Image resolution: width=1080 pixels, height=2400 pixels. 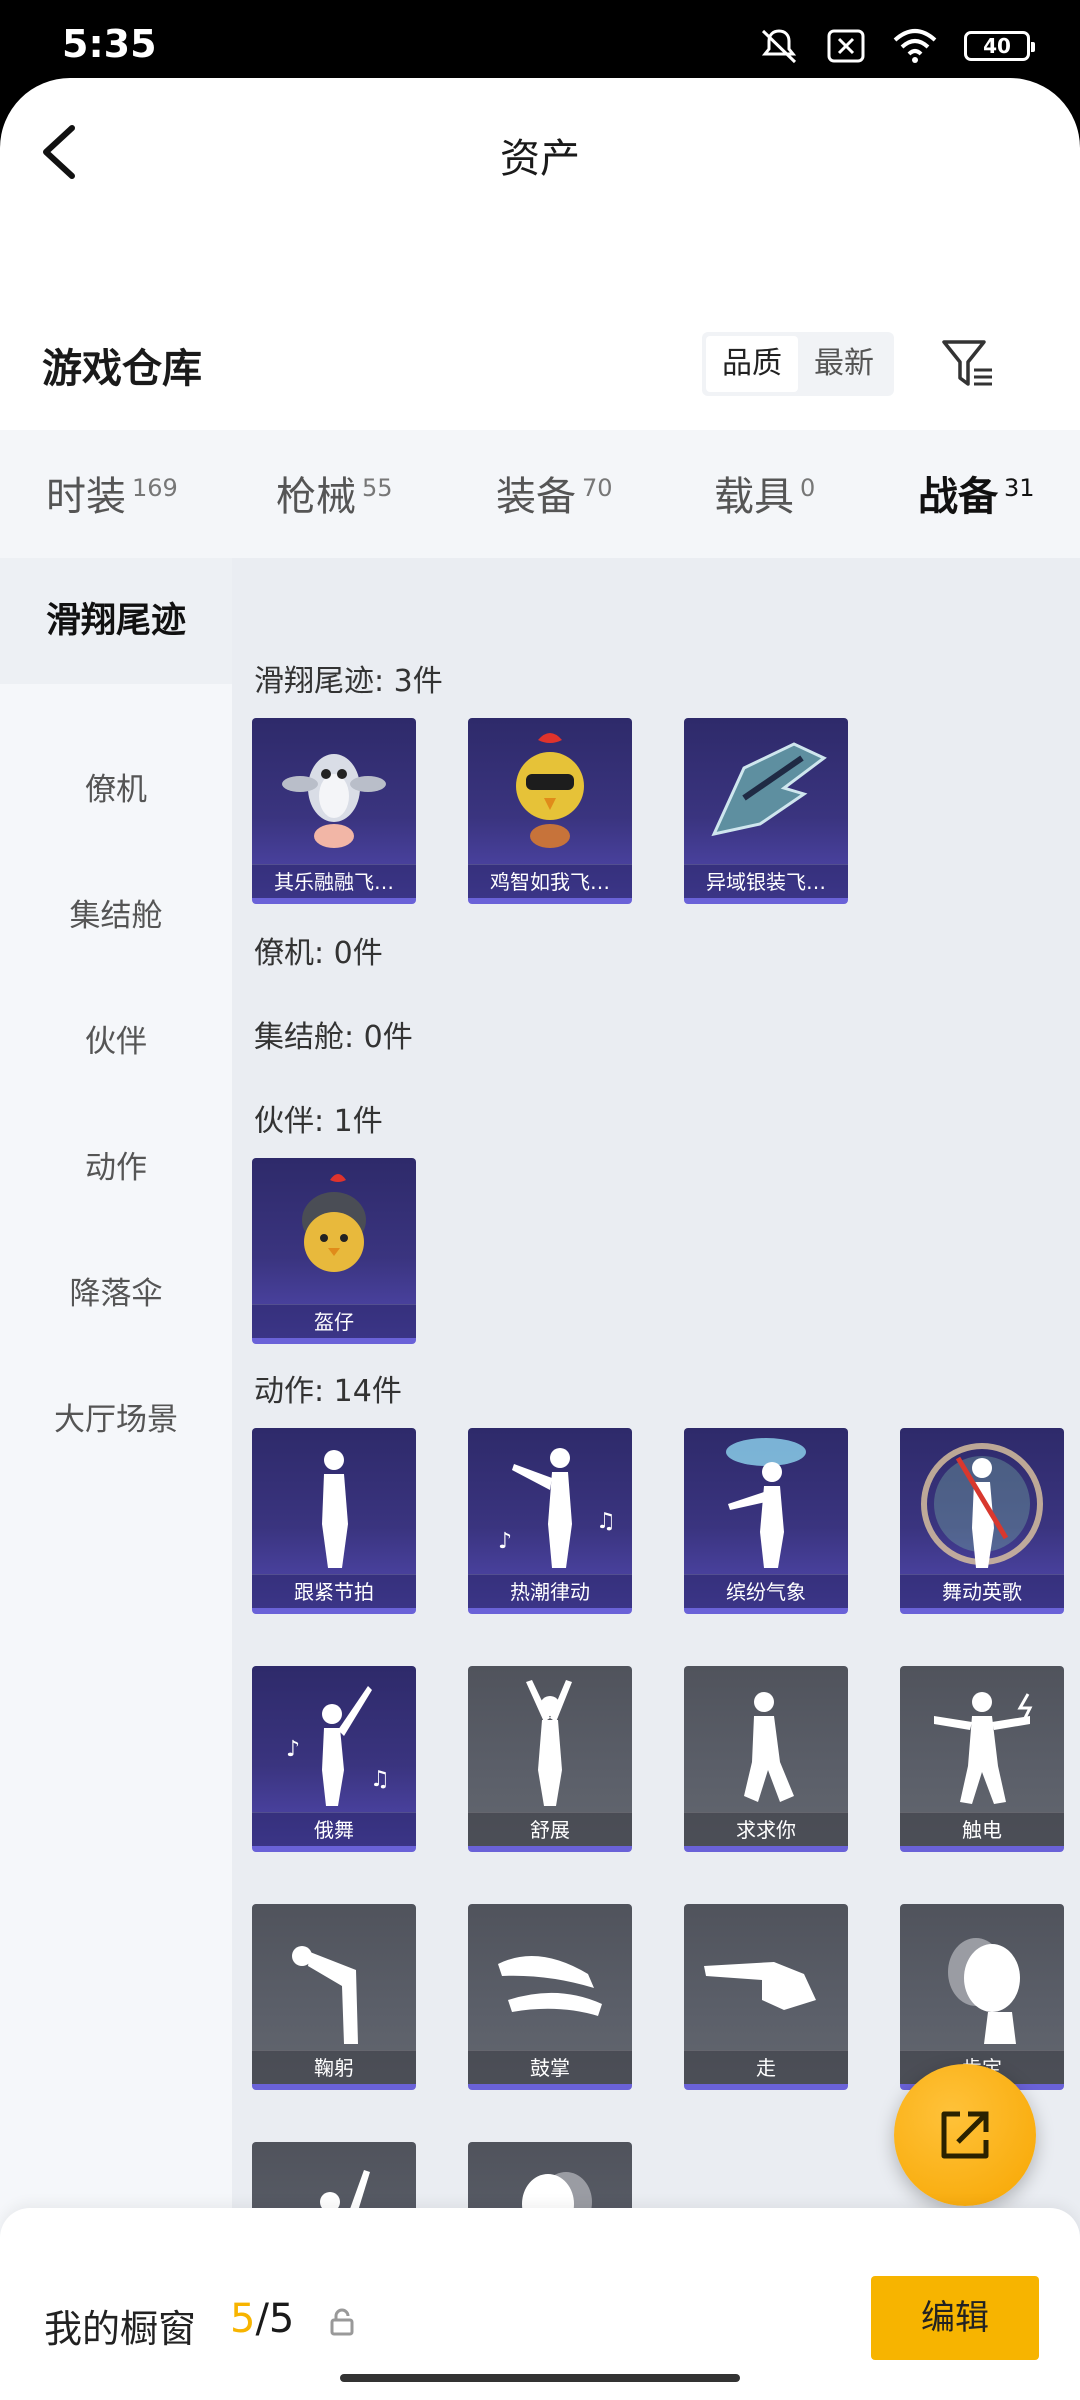 I want to click on nodding-head-icon, so click(x=984, y=1991).